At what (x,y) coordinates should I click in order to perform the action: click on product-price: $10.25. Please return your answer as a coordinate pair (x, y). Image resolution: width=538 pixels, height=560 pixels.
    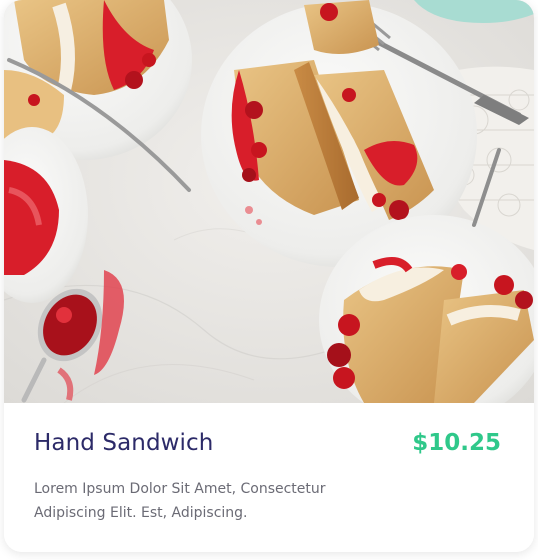
    Looking at the image, I should click on (456, 443).